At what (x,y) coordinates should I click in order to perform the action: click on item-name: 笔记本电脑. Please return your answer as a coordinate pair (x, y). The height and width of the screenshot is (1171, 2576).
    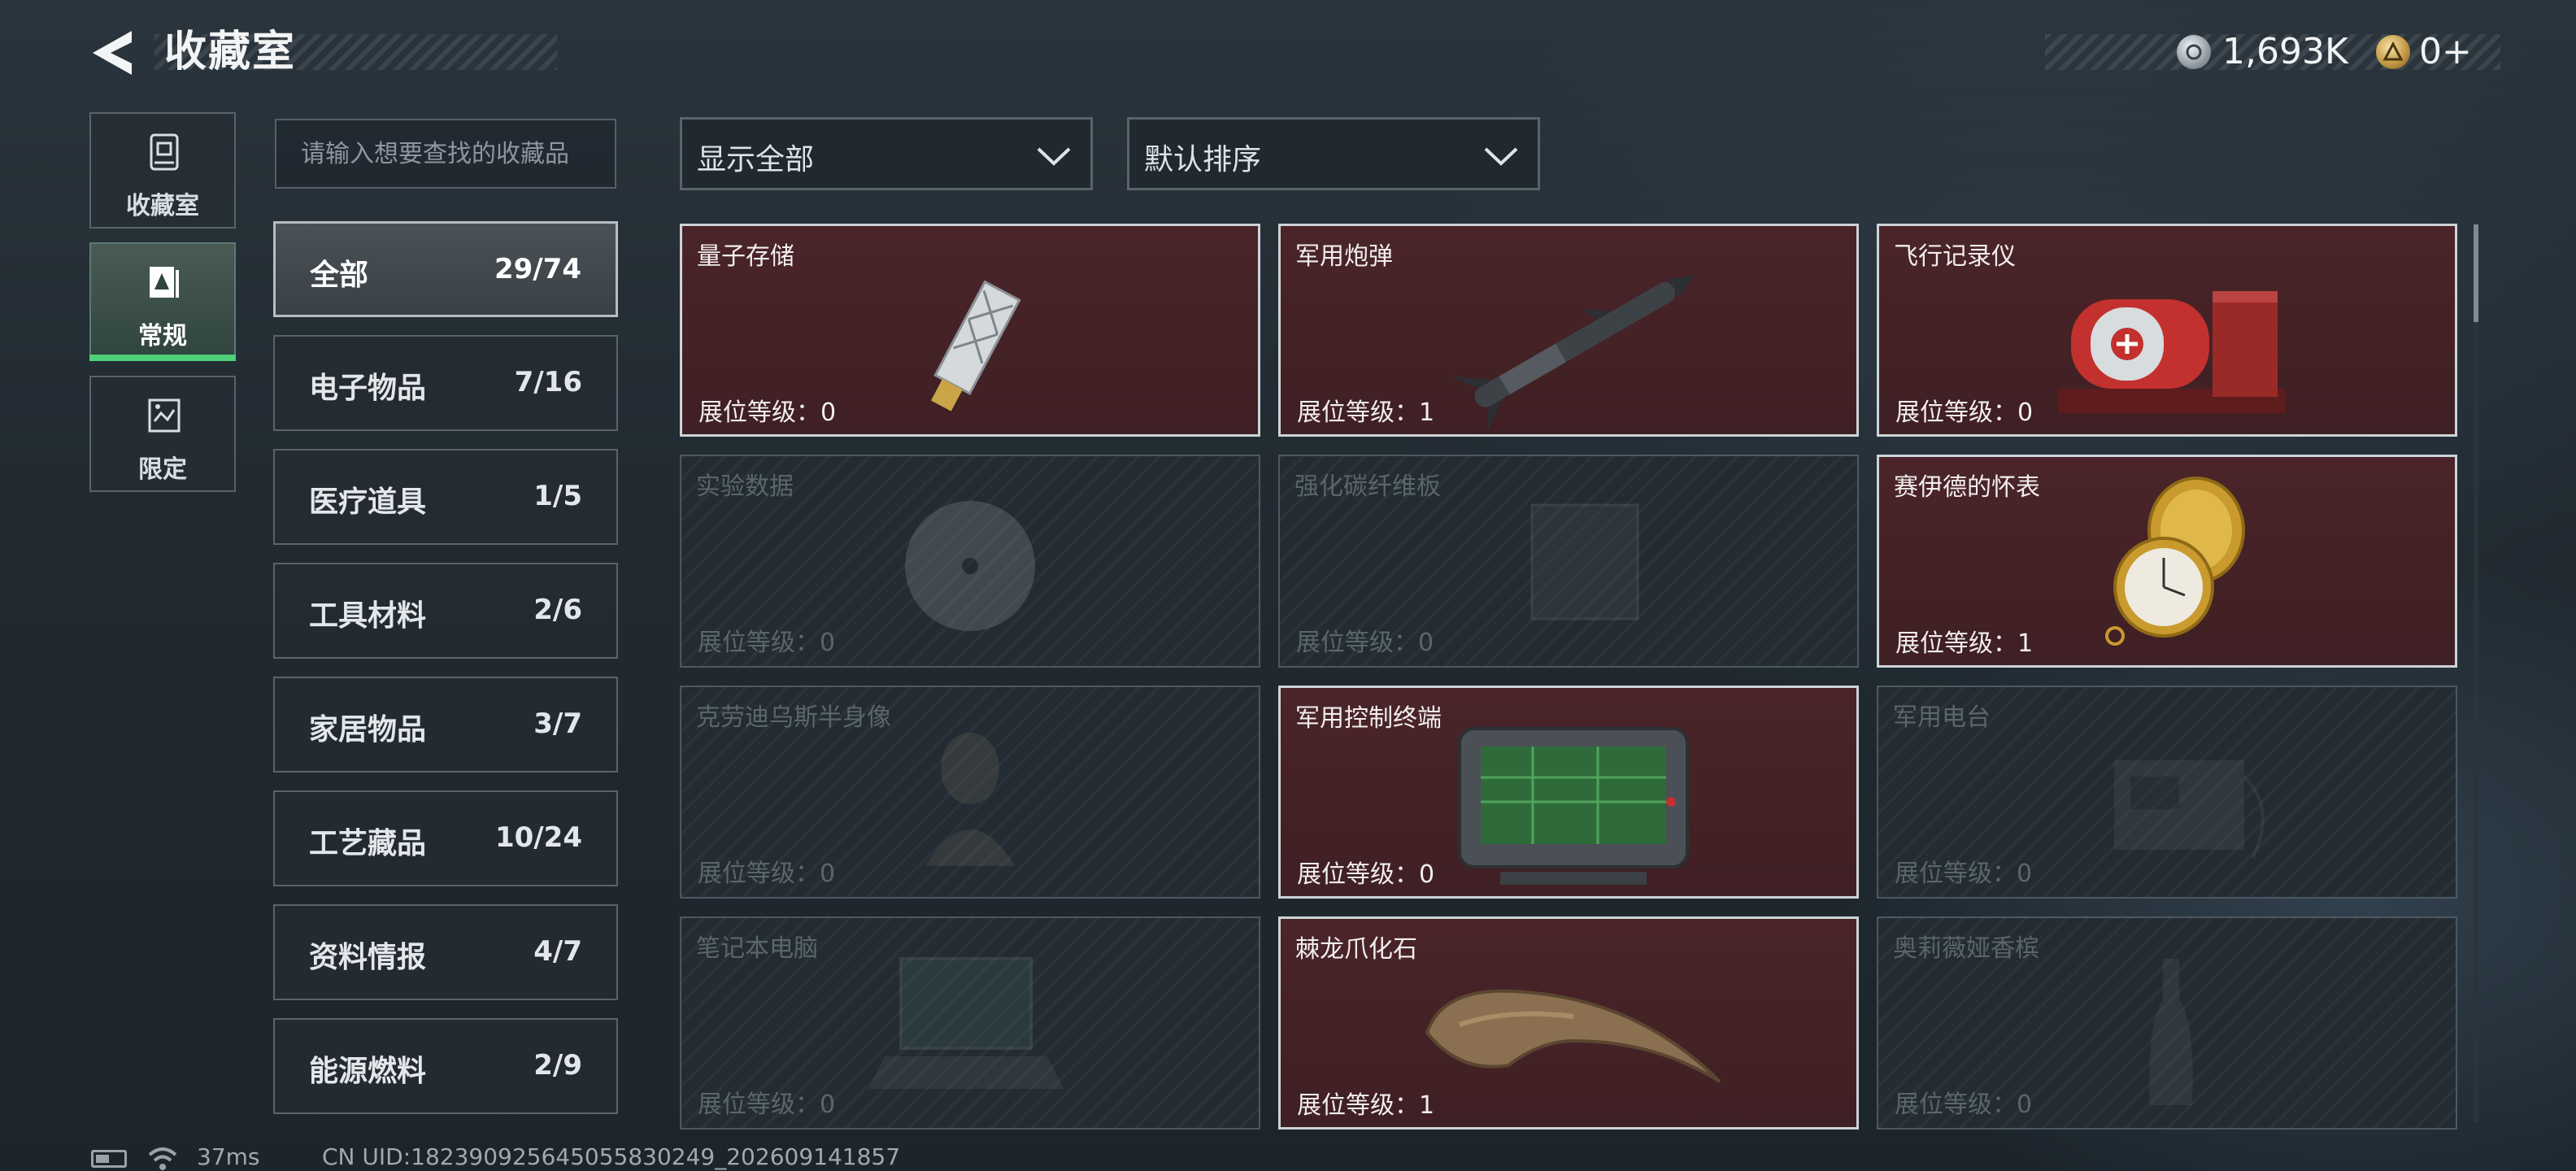
    Looking at the image, I should click on (757, 949).